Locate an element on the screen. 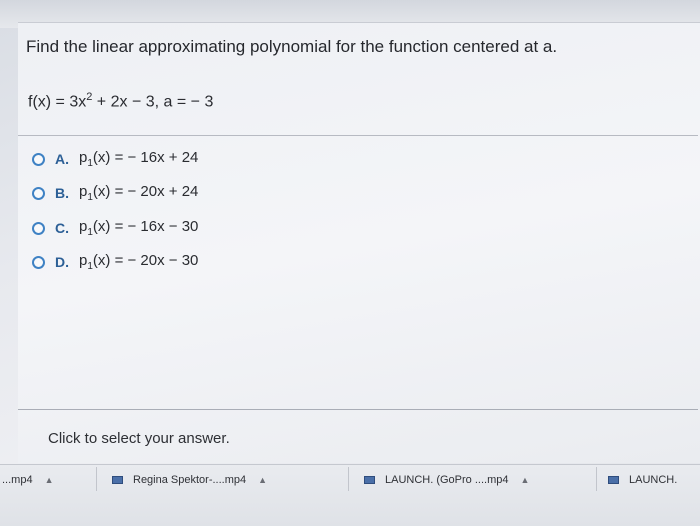 The height and width of the screenshot is (526, 700). download-label: LAUNCH. (GoPro ....mp4 is located at coordinates (447, 480).